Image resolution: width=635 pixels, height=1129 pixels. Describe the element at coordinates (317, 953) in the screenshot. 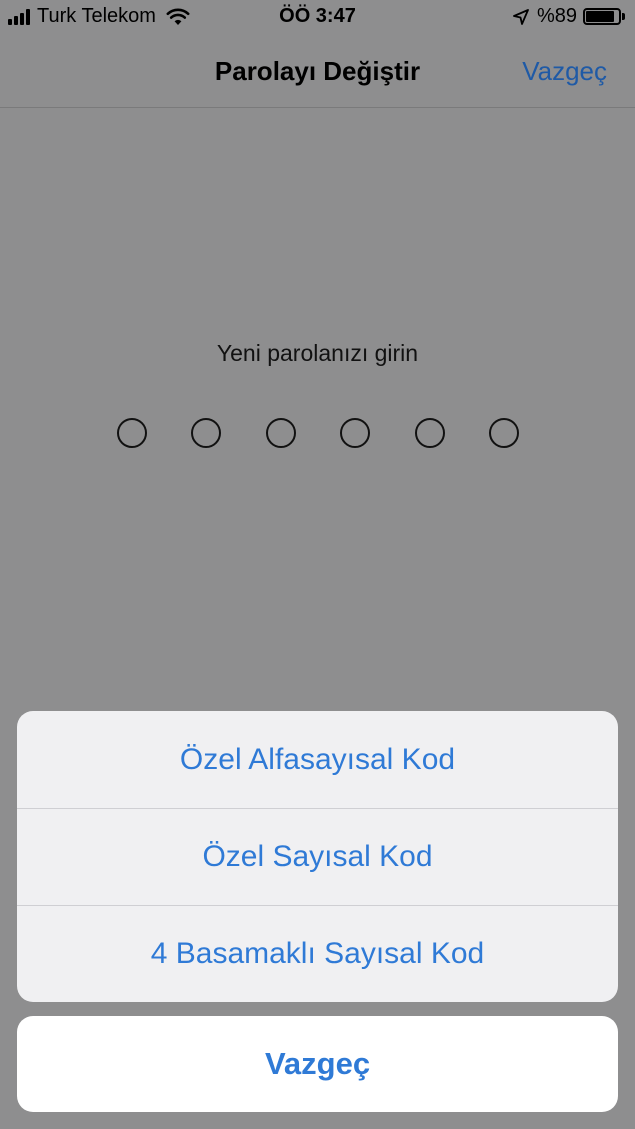

I see `option-4-digit-numeric-button: 4 Basamaklı Sayısal Kod` at that location.